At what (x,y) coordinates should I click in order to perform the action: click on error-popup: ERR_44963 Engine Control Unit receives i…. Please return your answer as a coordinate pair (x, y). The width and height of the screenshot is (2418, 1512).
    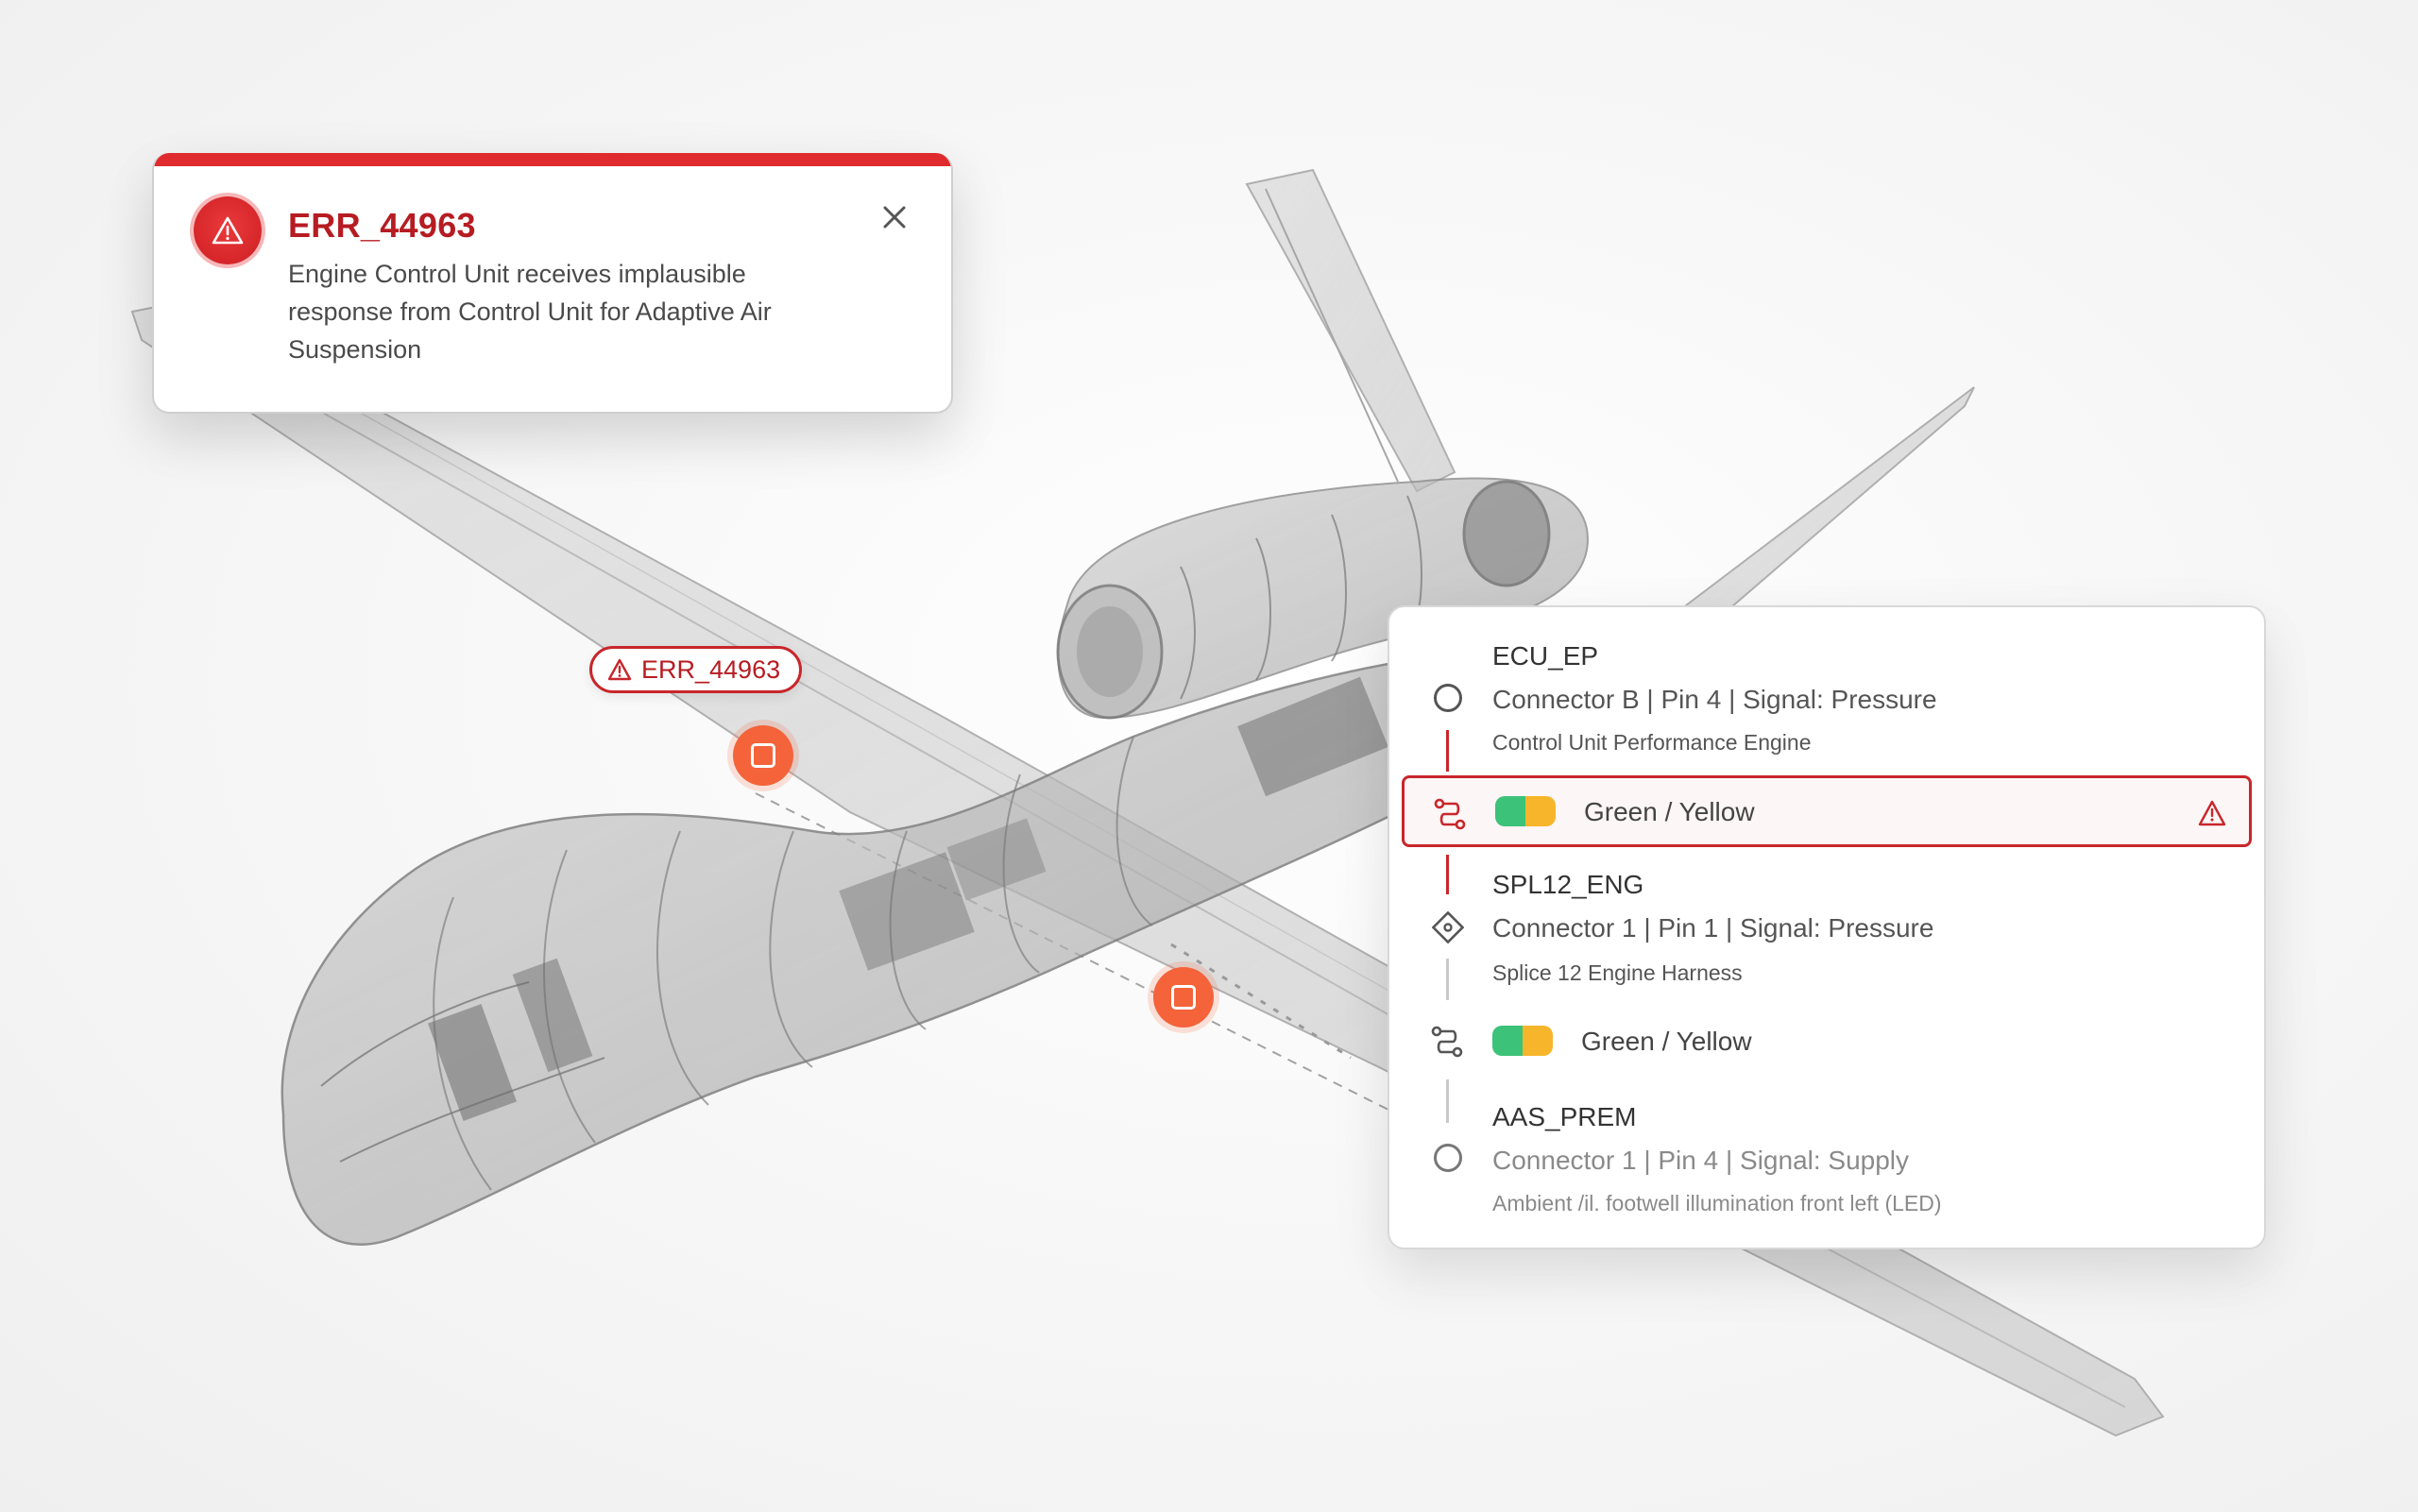
    Looking at the image, I should click on (553, 283).